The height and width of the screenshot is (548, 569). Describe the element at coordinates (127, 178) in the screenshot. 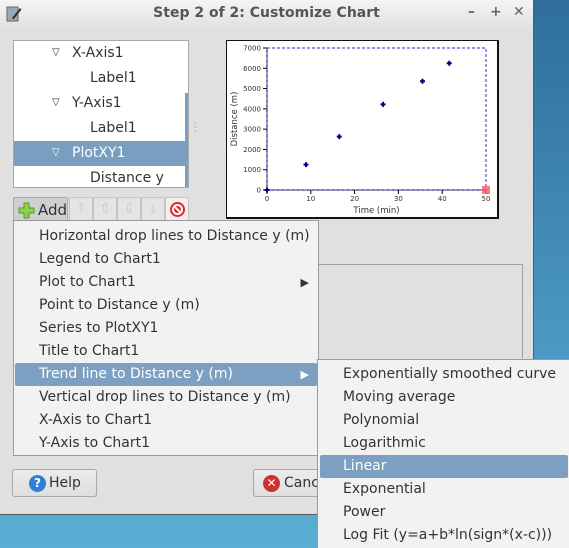

I see `tree-item-label: Distance y (m)` at that location.